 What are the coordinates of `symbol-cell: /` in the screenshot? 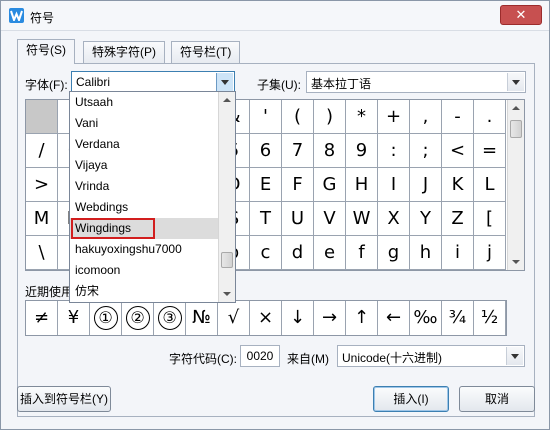 It's located at (42, 151).